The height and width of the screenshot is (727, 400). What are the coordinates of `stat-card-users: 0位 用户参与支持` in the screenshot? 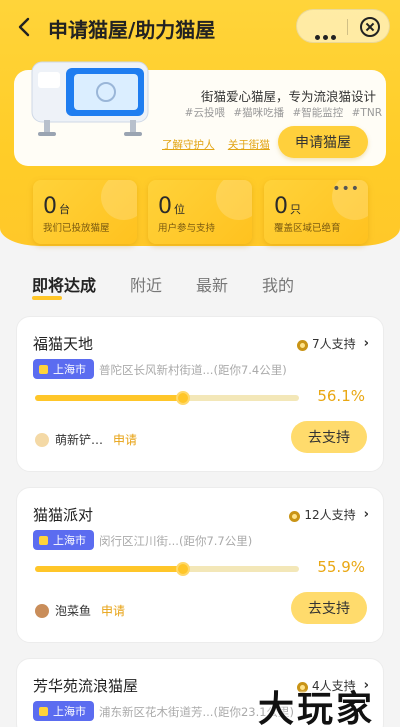 It's located at (200, 212).